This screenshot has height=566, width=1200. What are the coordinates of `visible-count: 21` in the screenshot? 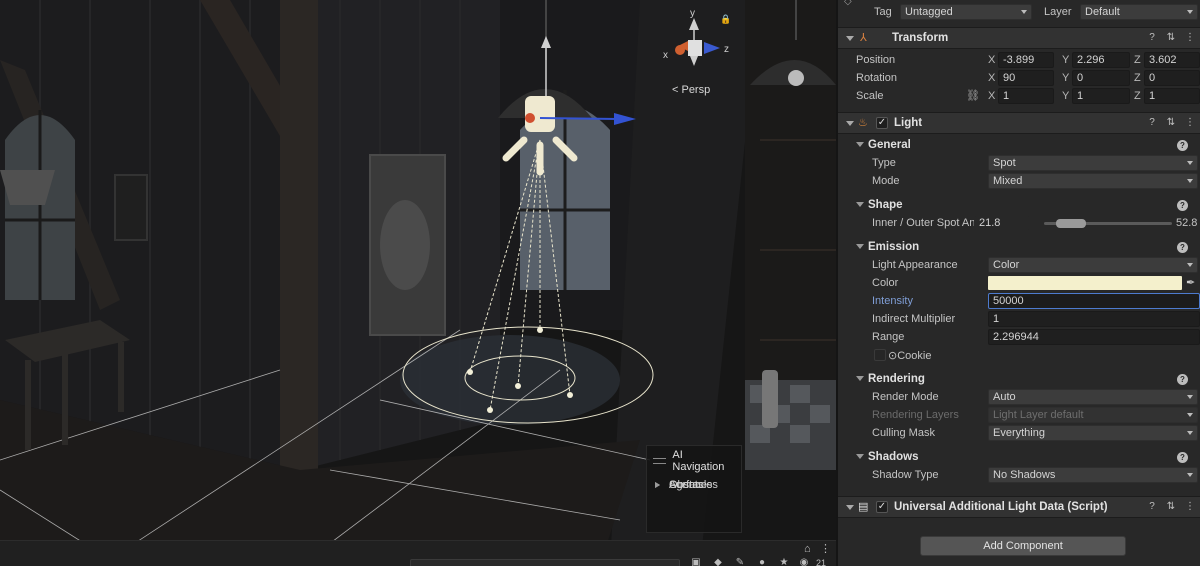 It's located at (821, 562).